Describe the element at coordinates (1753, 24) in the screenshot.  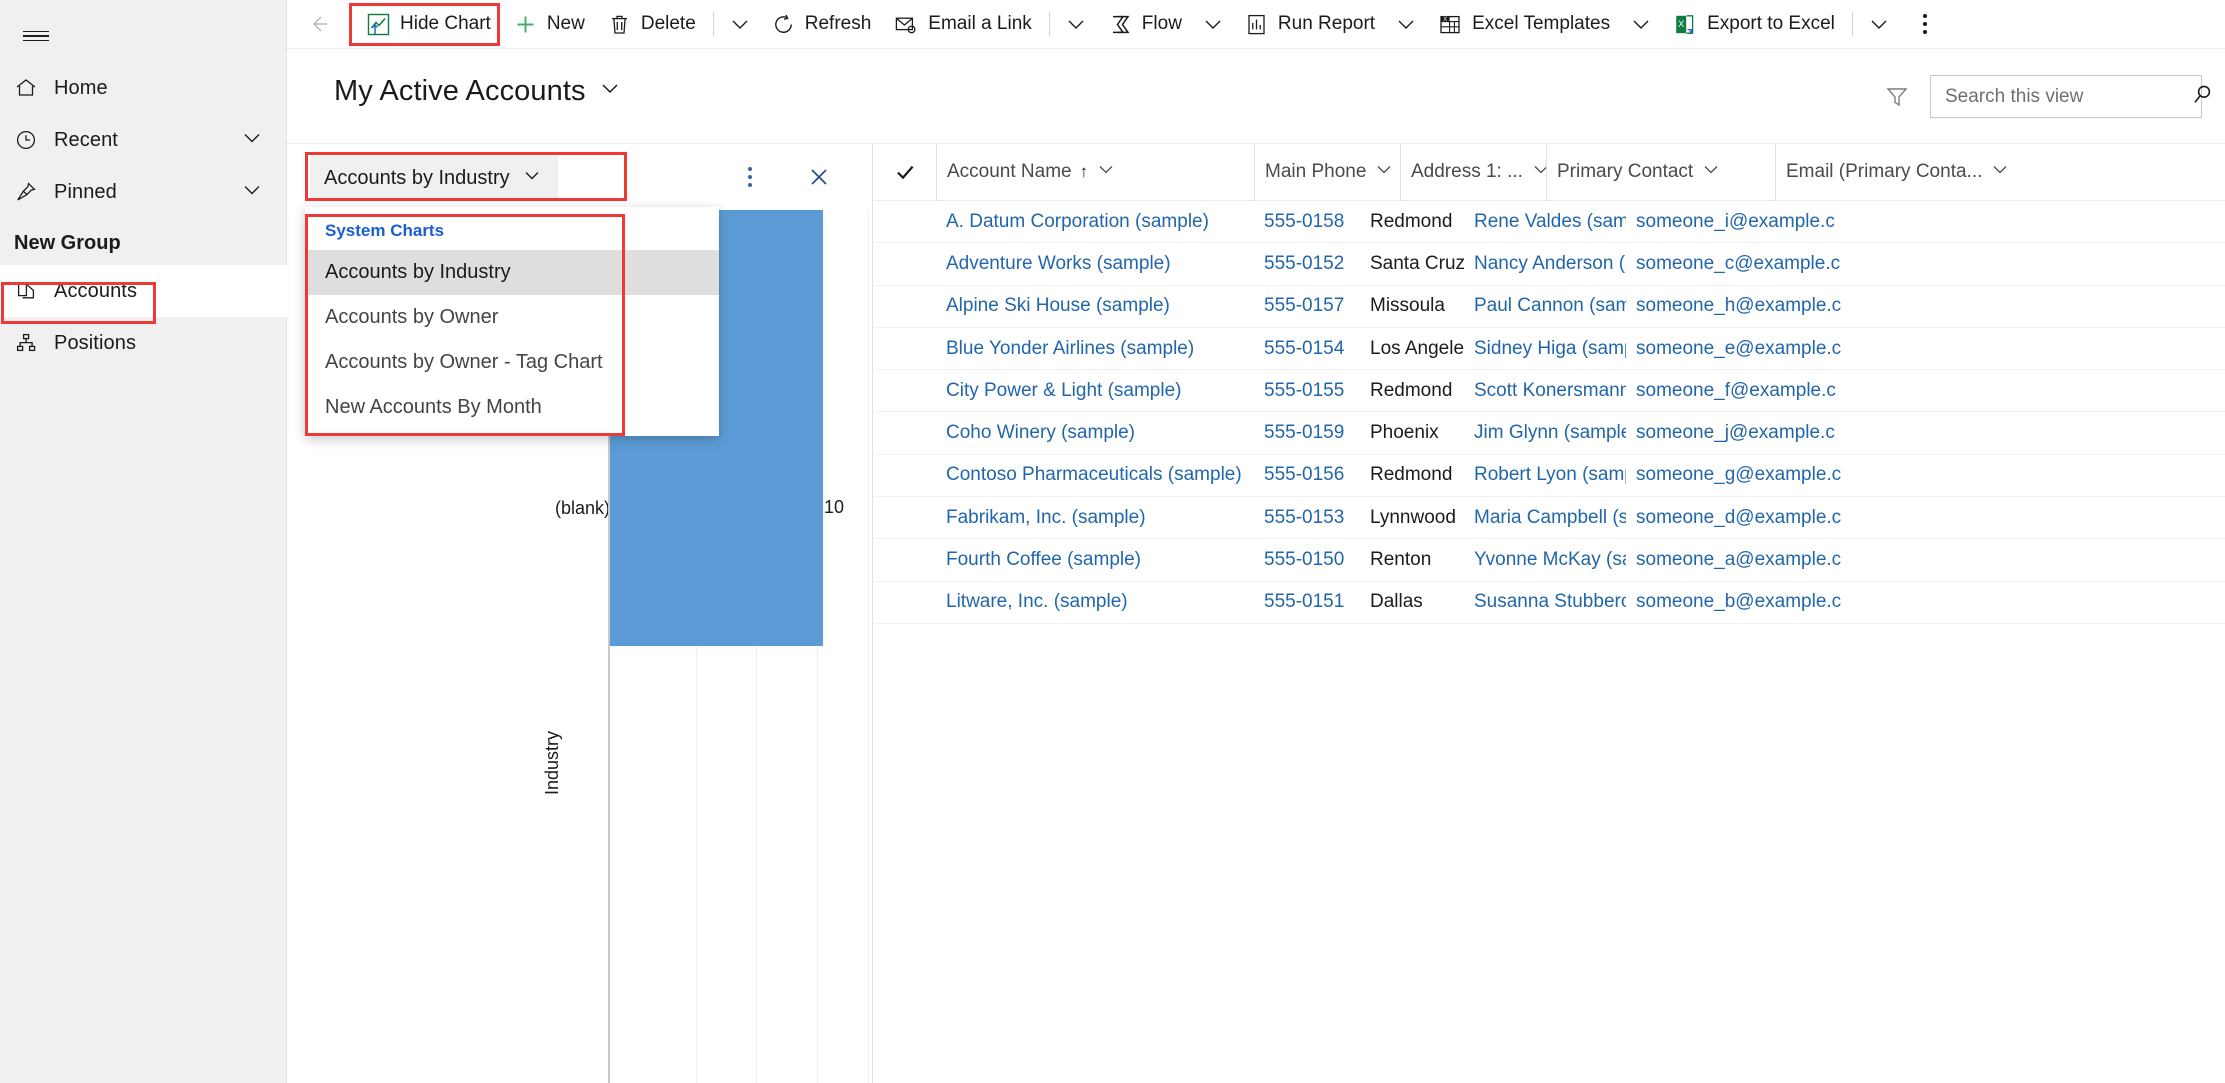
I see `export-to-excel-button: X Export to Excel` at that location.